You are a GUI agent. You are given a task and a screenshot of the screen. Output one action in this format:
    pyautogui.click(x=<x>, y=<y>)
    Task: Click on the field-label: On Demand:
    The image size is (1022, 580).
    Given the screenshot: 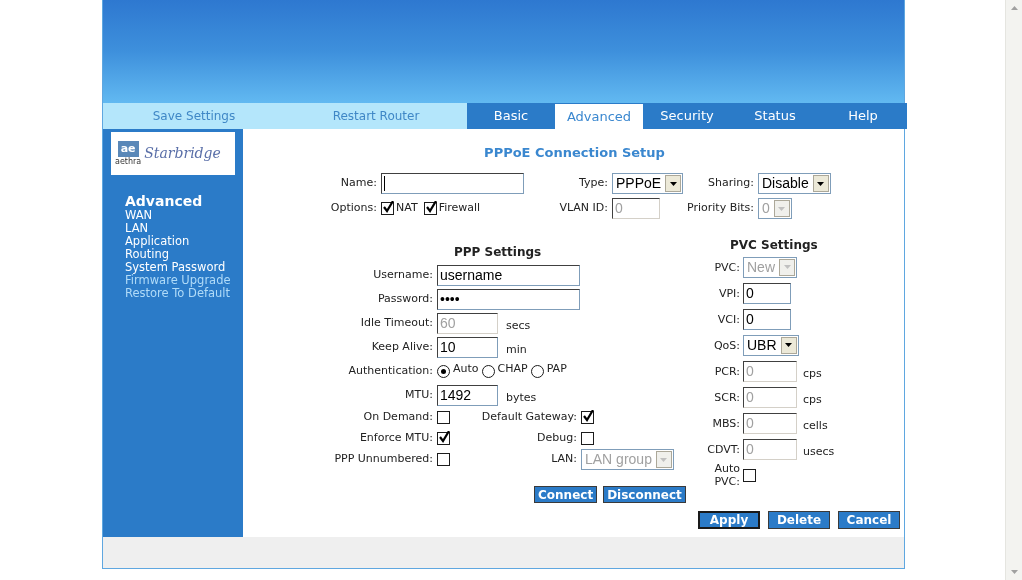 What is the action you would take?
    pyautogui.click(x=398, y=417)
    